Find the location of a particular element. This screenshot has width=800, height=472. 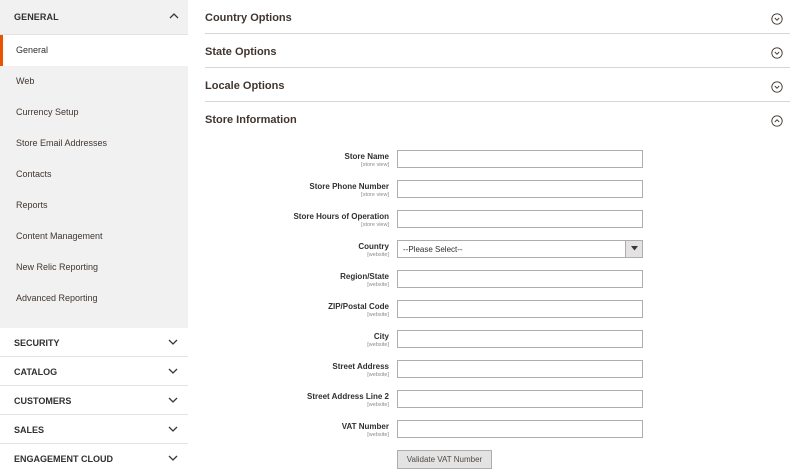

sidebar-item-label: Web is located at coordinates (25, 81).